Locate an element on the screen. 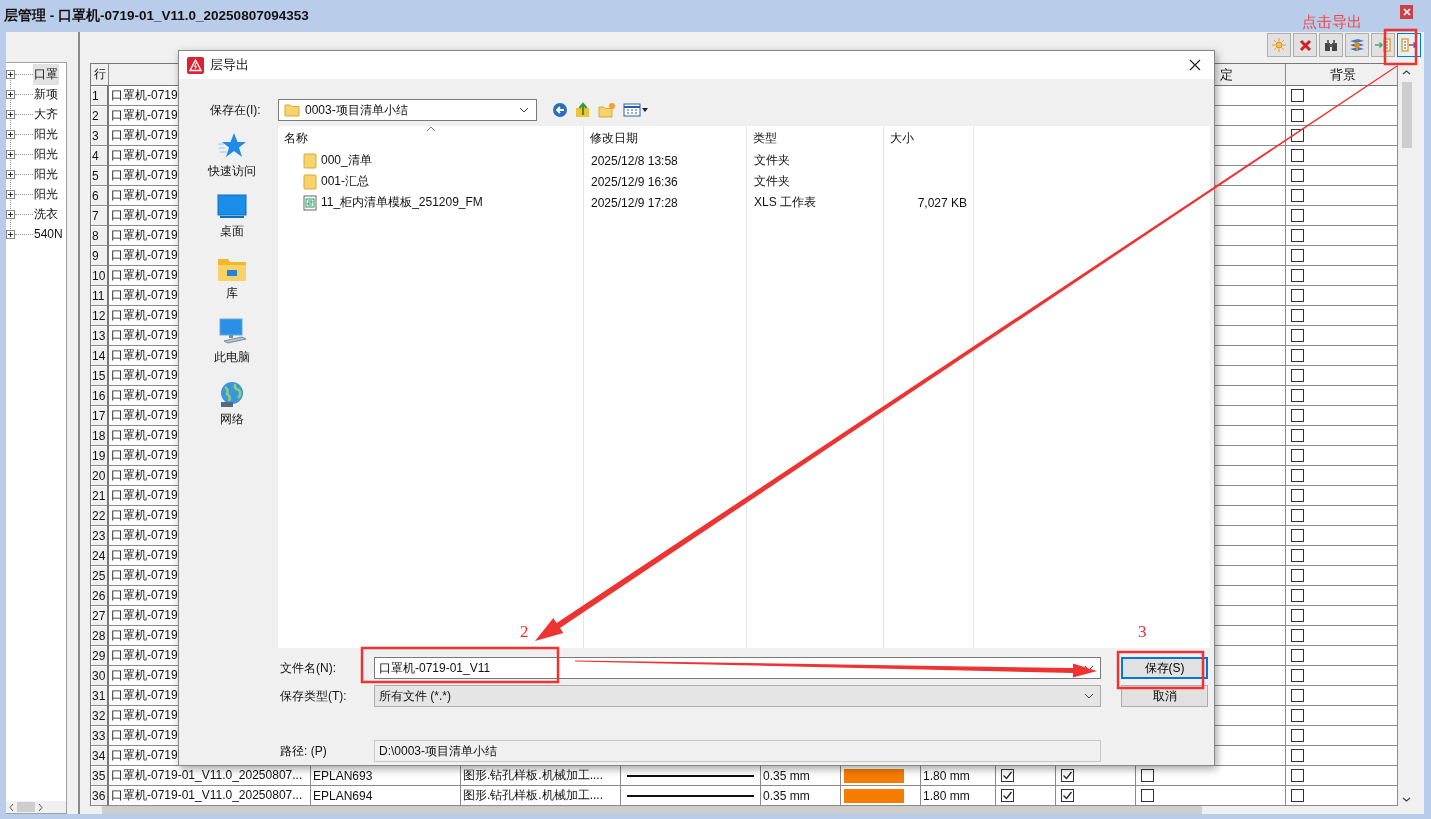 Image resolution: width=1431 pixels, height=819 pixels. tree-item: 口罩 is located at coordinates (46, 74).